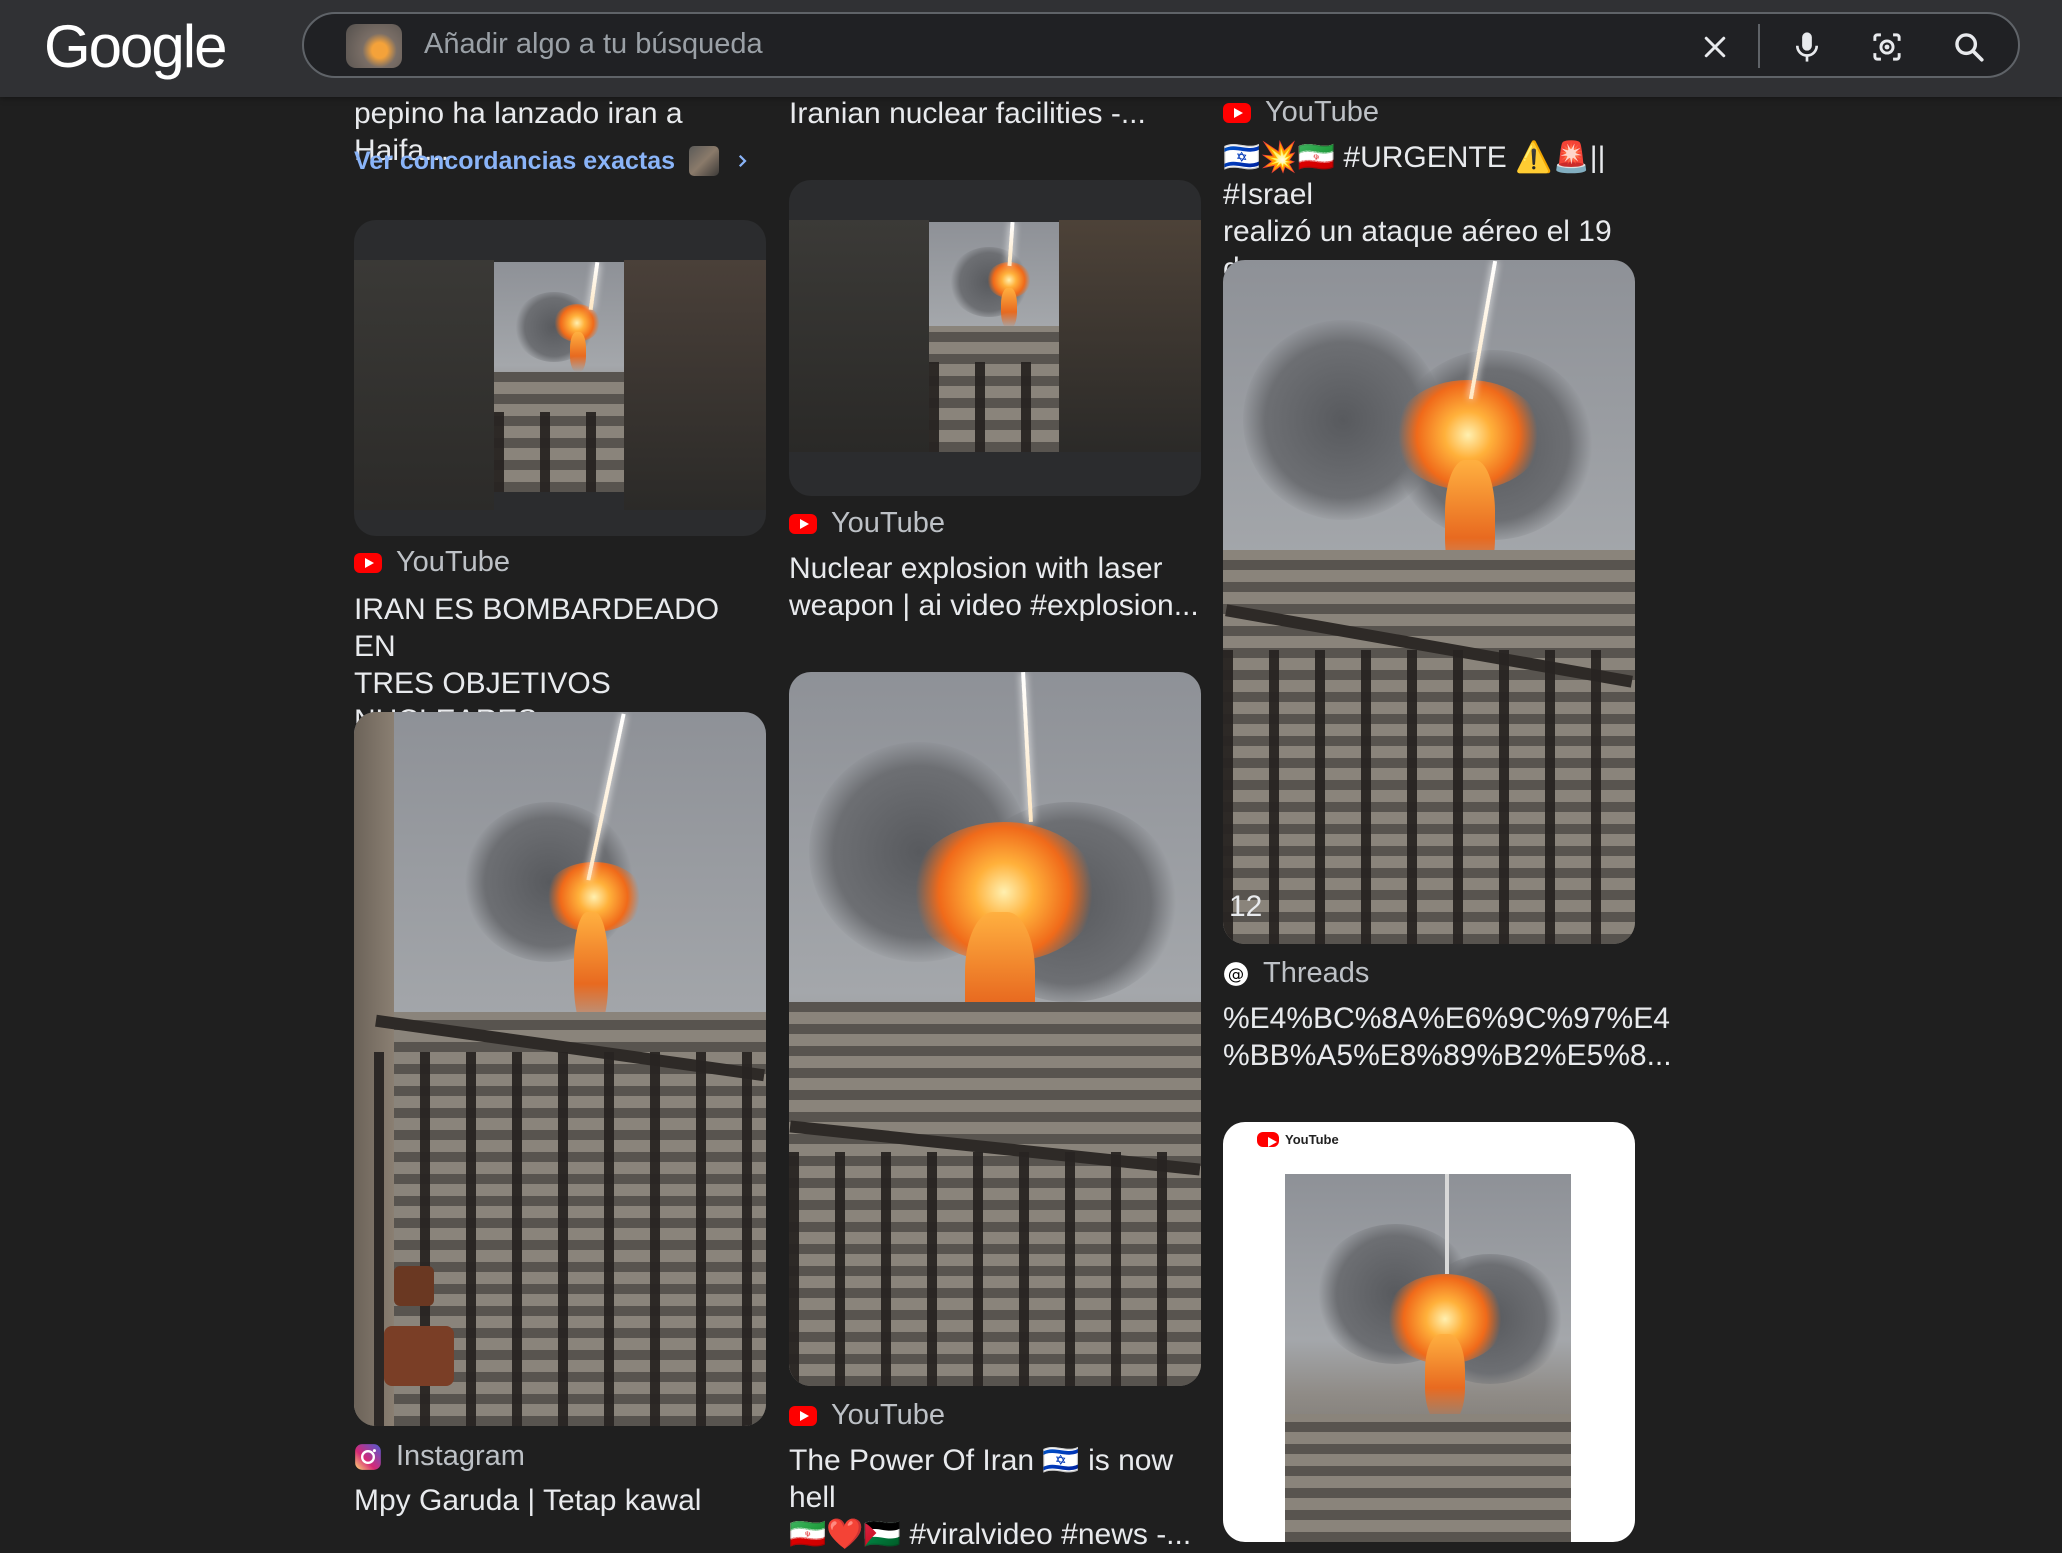 The image size is (2062, 1553). Describe the element at coordinates (1446, 1018) in the screenshot. I see `title-line: %E4%BC%8A%E6%9C%97%E4` at that location.